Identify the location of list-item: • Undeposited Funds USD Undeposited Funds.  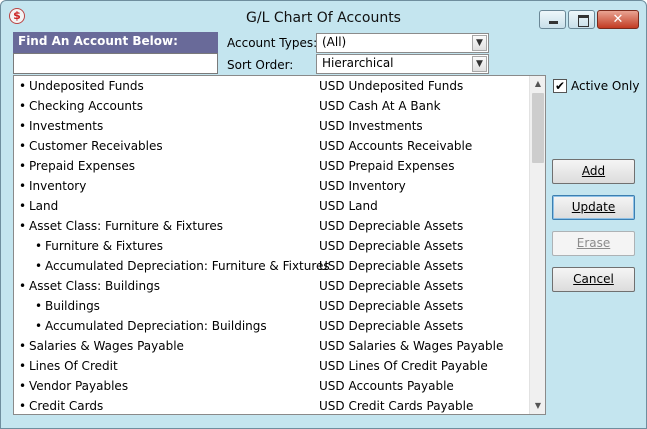
(272, 86).